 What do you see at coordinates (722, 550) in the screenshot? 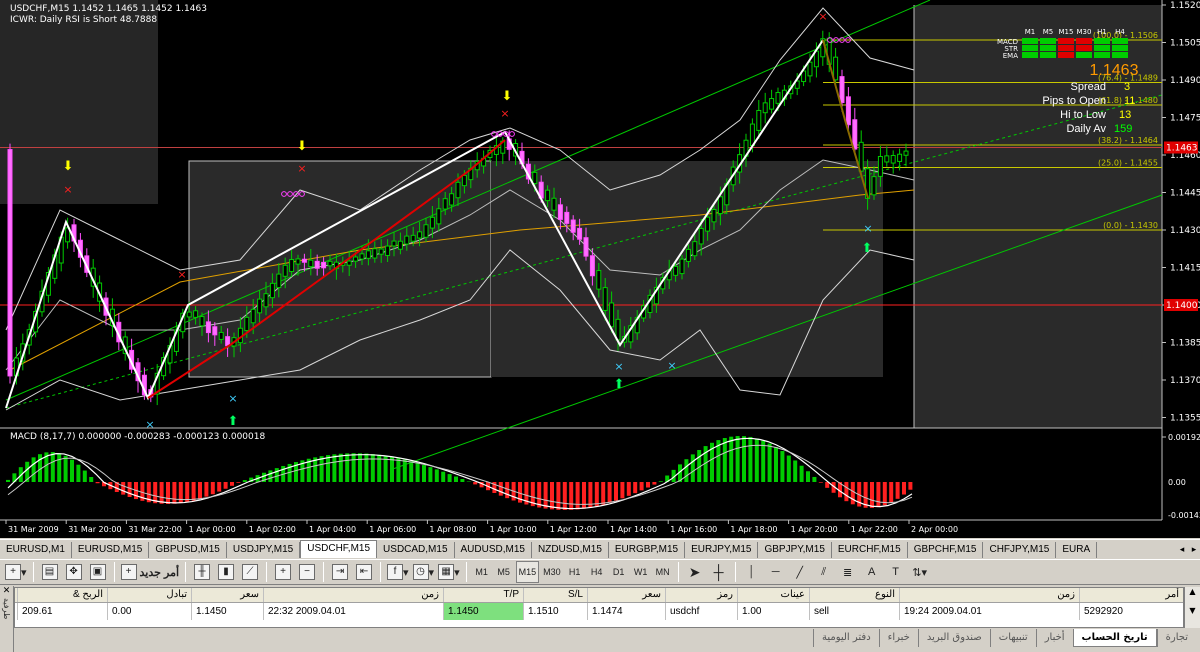
I see `symbol-tab: EURJPY,M15` at bounding box center [722, 550].